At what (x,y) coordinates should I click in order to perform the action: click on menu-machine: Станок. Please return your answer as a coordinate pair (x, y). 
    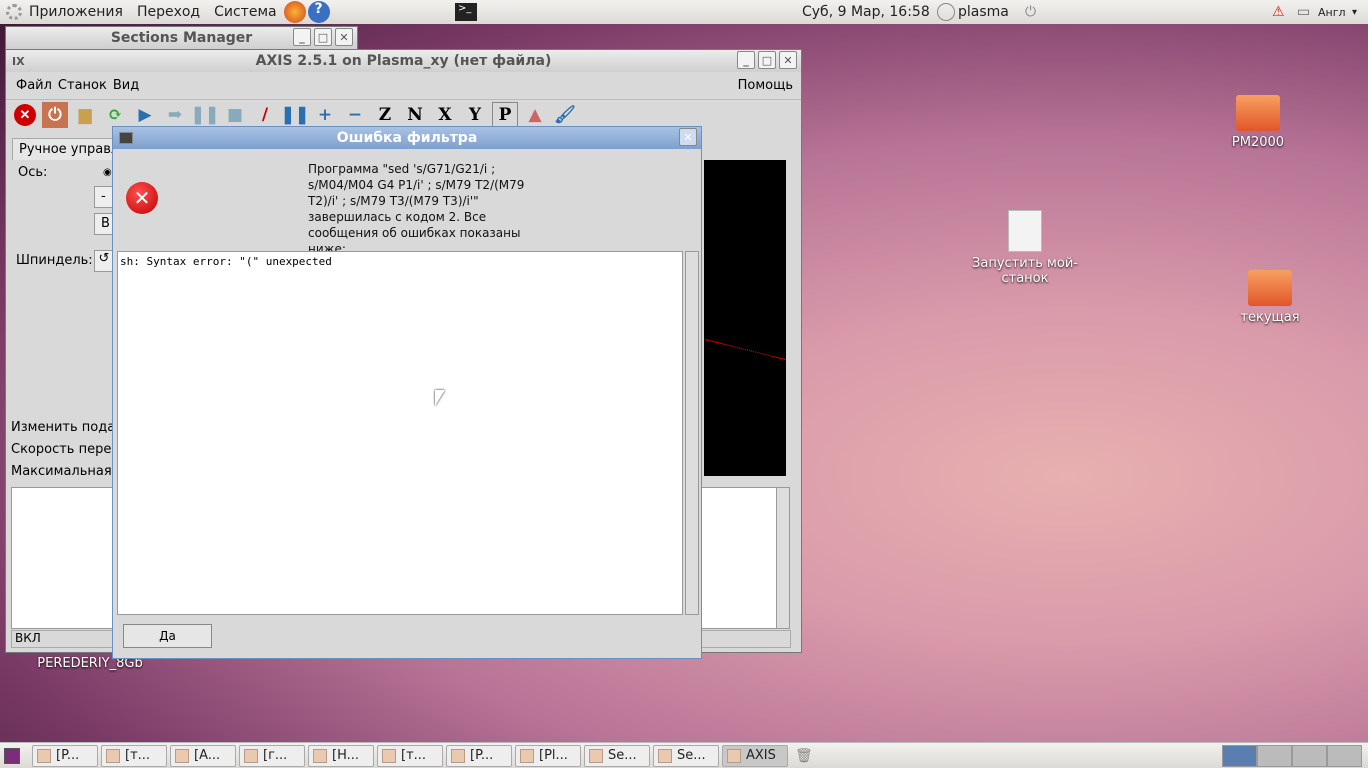
    Looking at the image, I should click on (82, 85).